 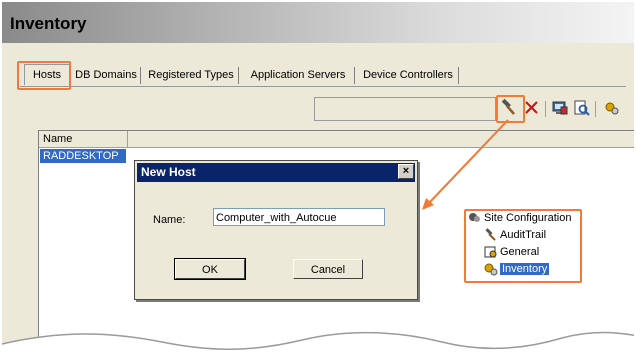 I want to click on tab-highlight-box, so click(x=44, y=75).